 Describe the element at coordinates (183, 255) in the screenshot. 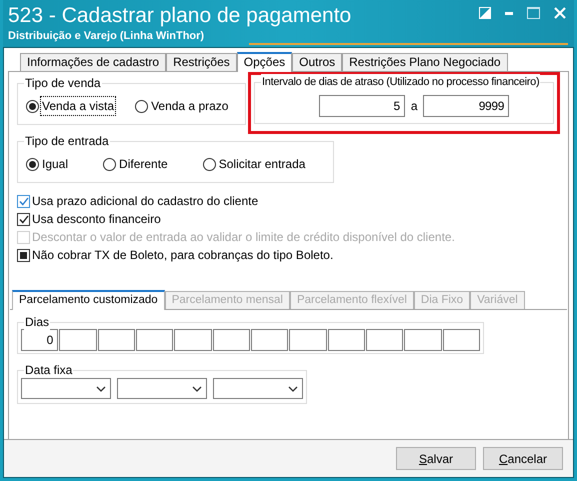

I see `checkbox-label: Não cobrar TX de Boleto, para cobranças do tipo Boleto.` at that location.